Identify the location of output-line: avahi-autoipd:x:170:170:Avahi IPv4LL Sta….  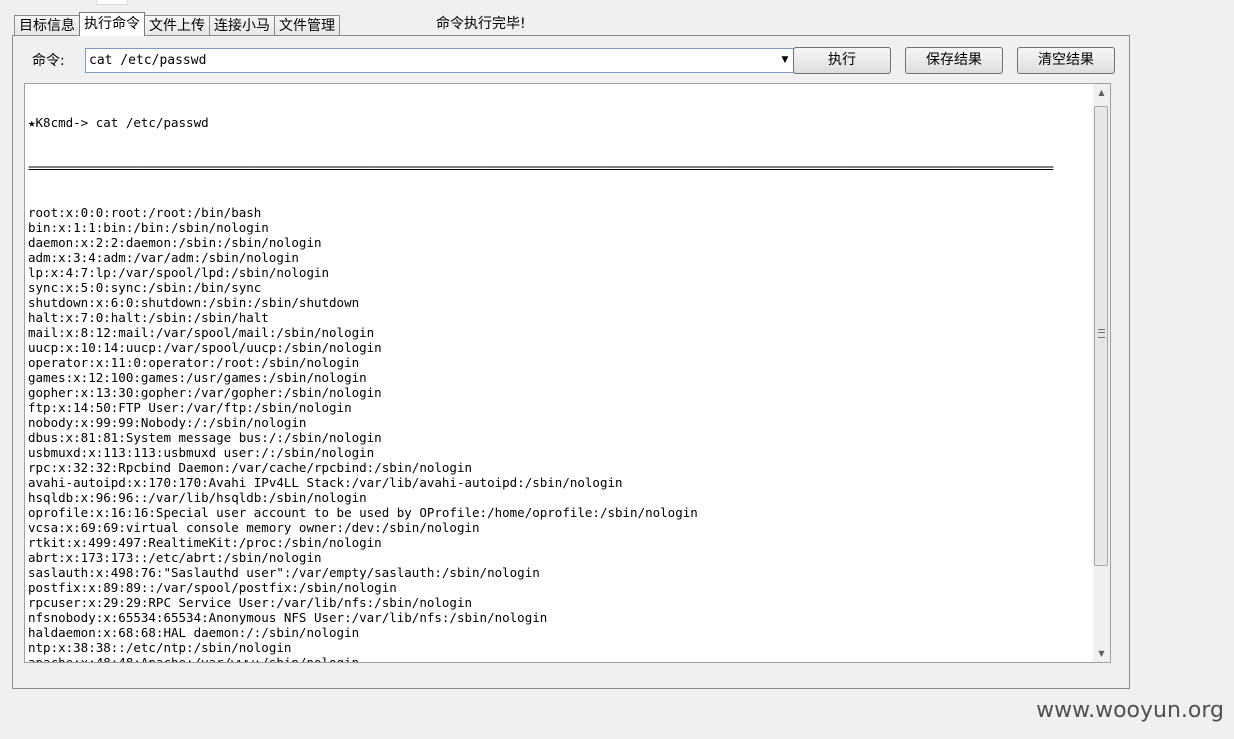
(325, 482).